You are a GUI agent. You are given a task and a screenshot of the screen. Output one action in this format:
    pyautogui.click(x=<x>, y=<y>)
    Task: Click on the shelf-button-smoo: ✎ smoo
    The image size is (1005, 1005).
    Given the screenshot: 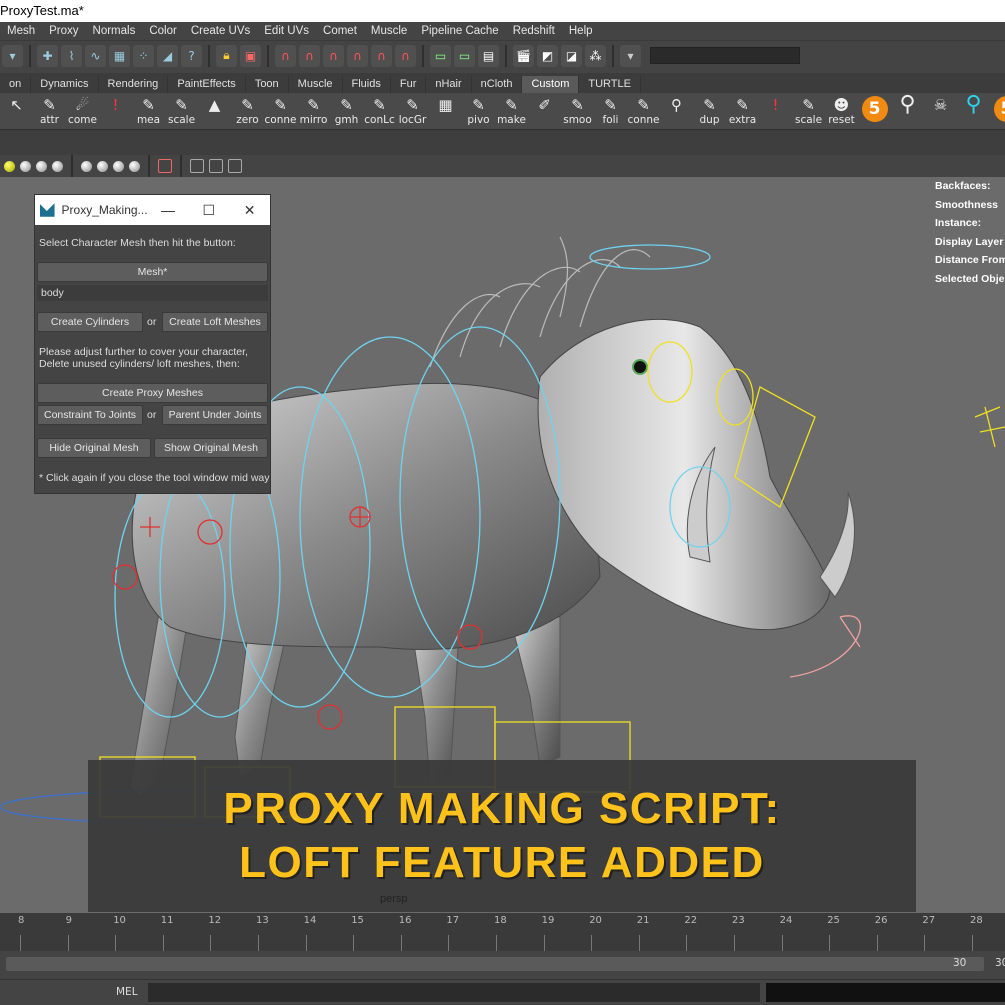 What is the action you would take?
    pyautogui.click(x=577, y=111)
    